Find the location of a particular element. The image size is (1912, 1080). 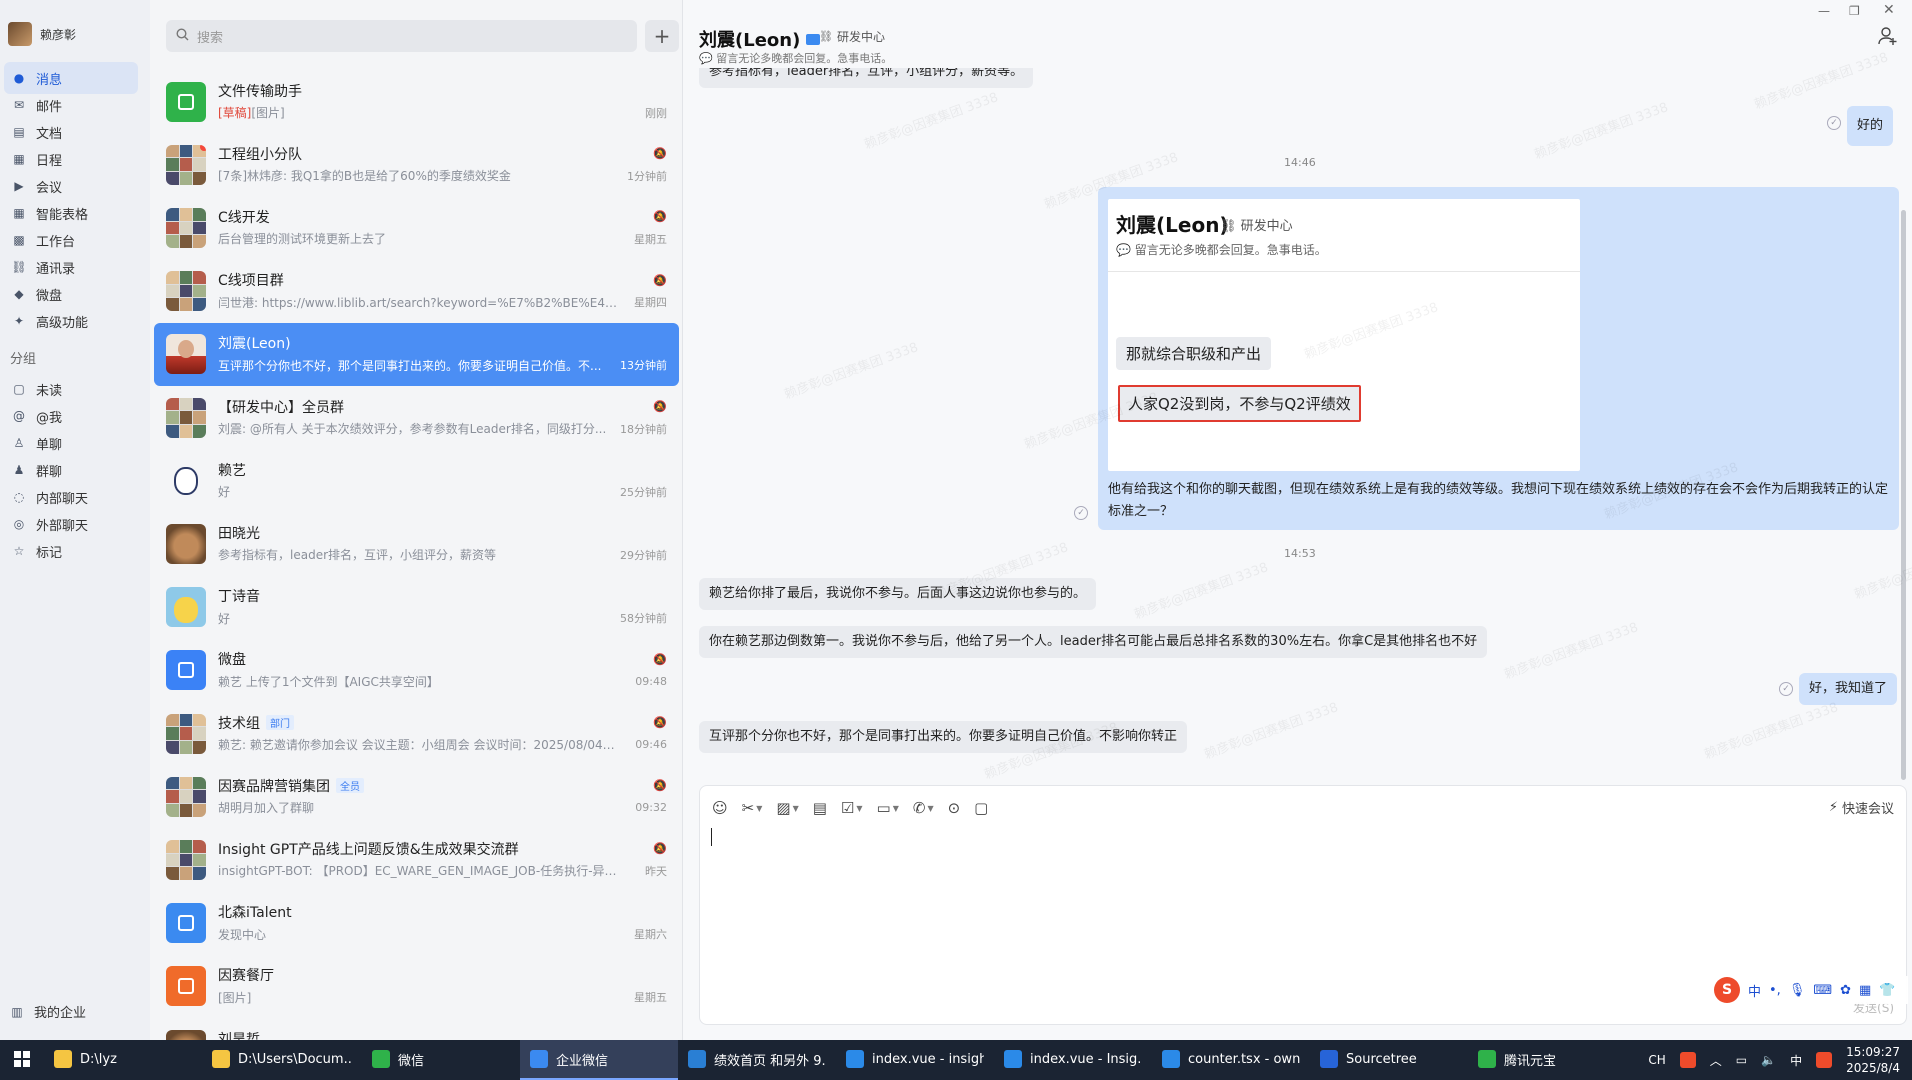

conversation-item: 微盘 🔕 赖艺 上传了1个文件到【AIGC共享空间】 09:48 is located at coordinates (416, 670).